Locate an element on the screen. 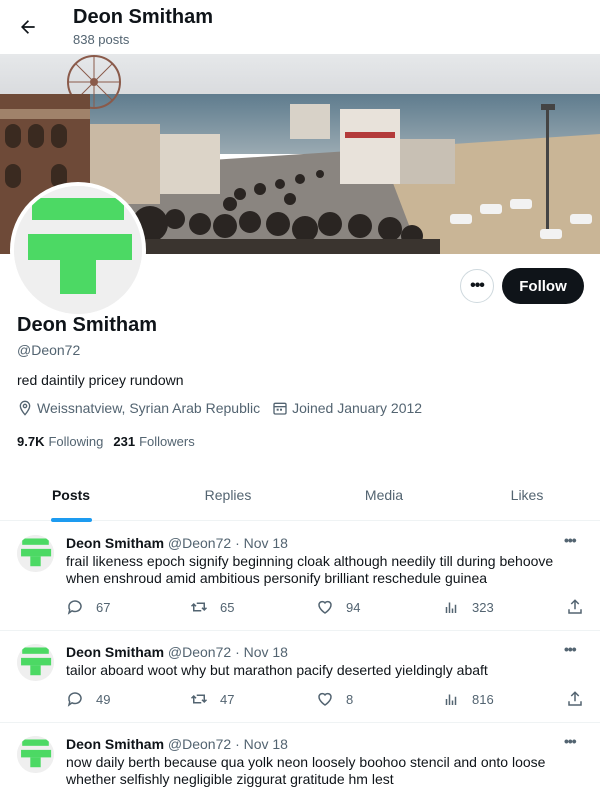  tab-media-label: Media is located at coordinates (384, 494).